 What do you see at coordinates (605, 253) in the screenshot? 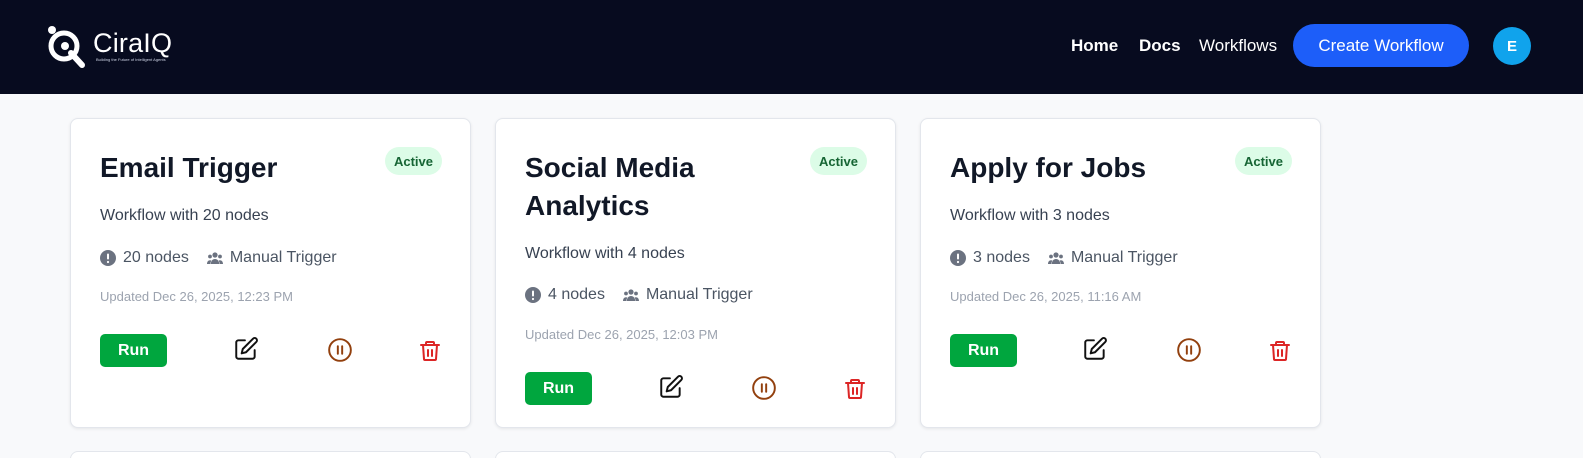
I see `workflow-description: Workflow with 4 nodes` at bounding box center [605, 253].